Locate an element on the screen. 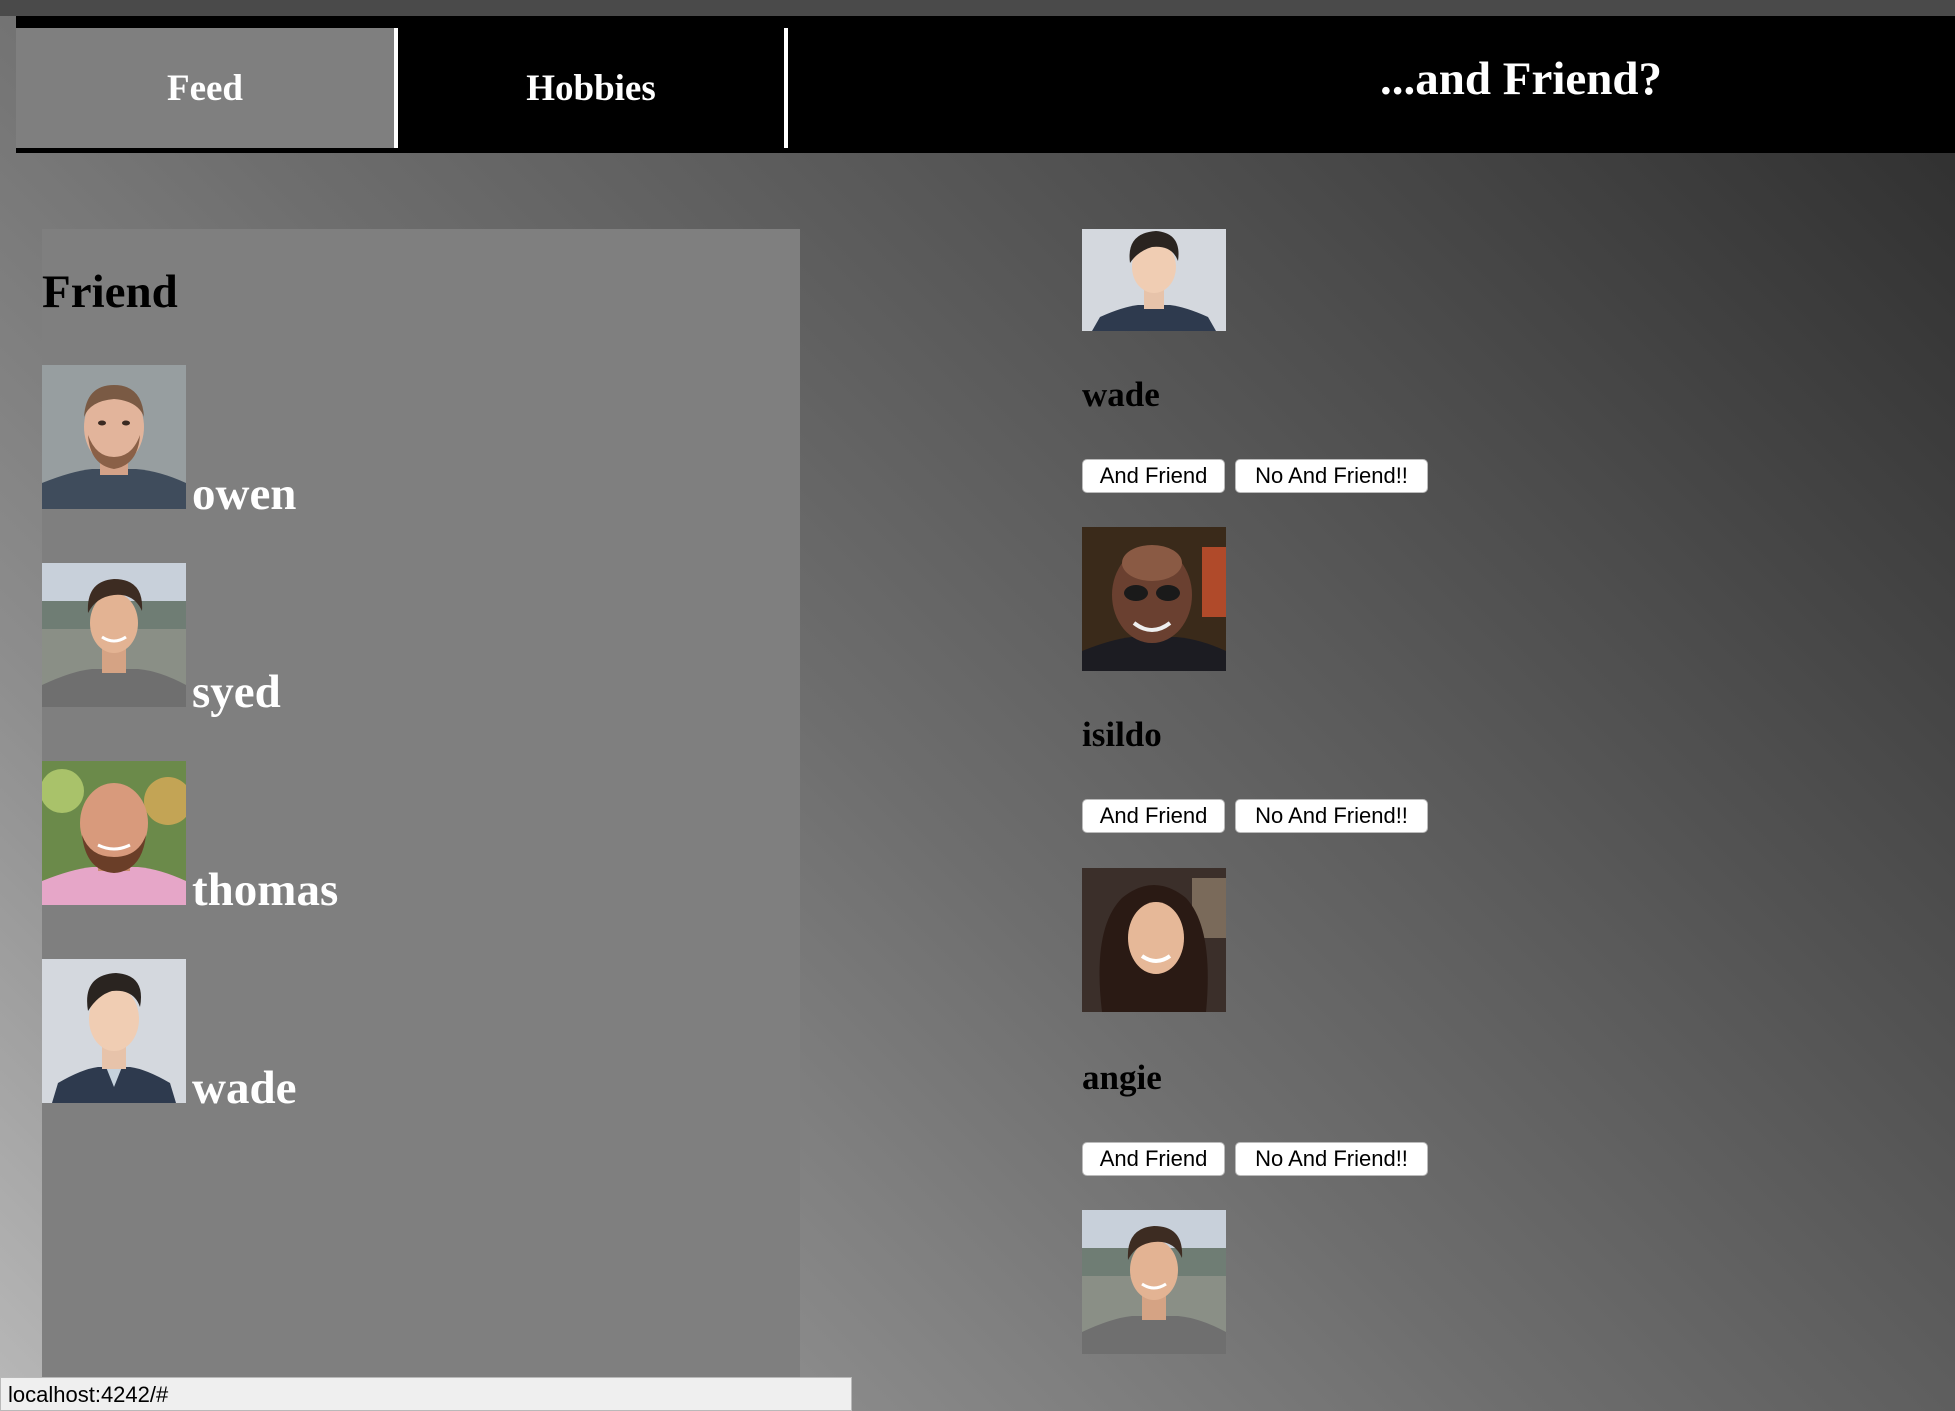  tab-feed: Feed is located at coordinates (207, 88).